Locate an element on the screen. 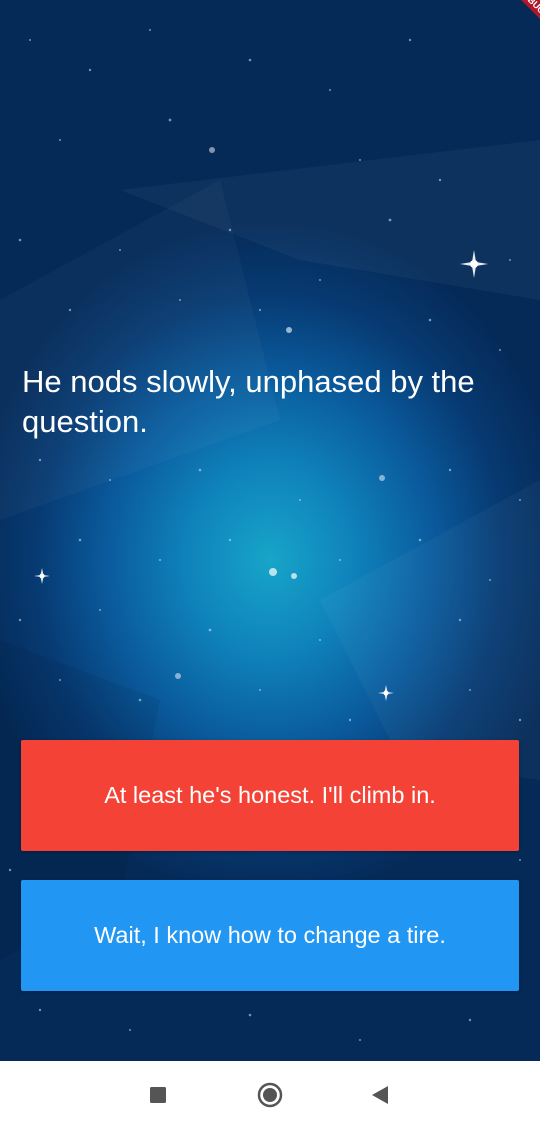 Image resolution: width=540 pixels, height=1126 pixels. back-triangle-icon is located at coordinates (380, 1095).